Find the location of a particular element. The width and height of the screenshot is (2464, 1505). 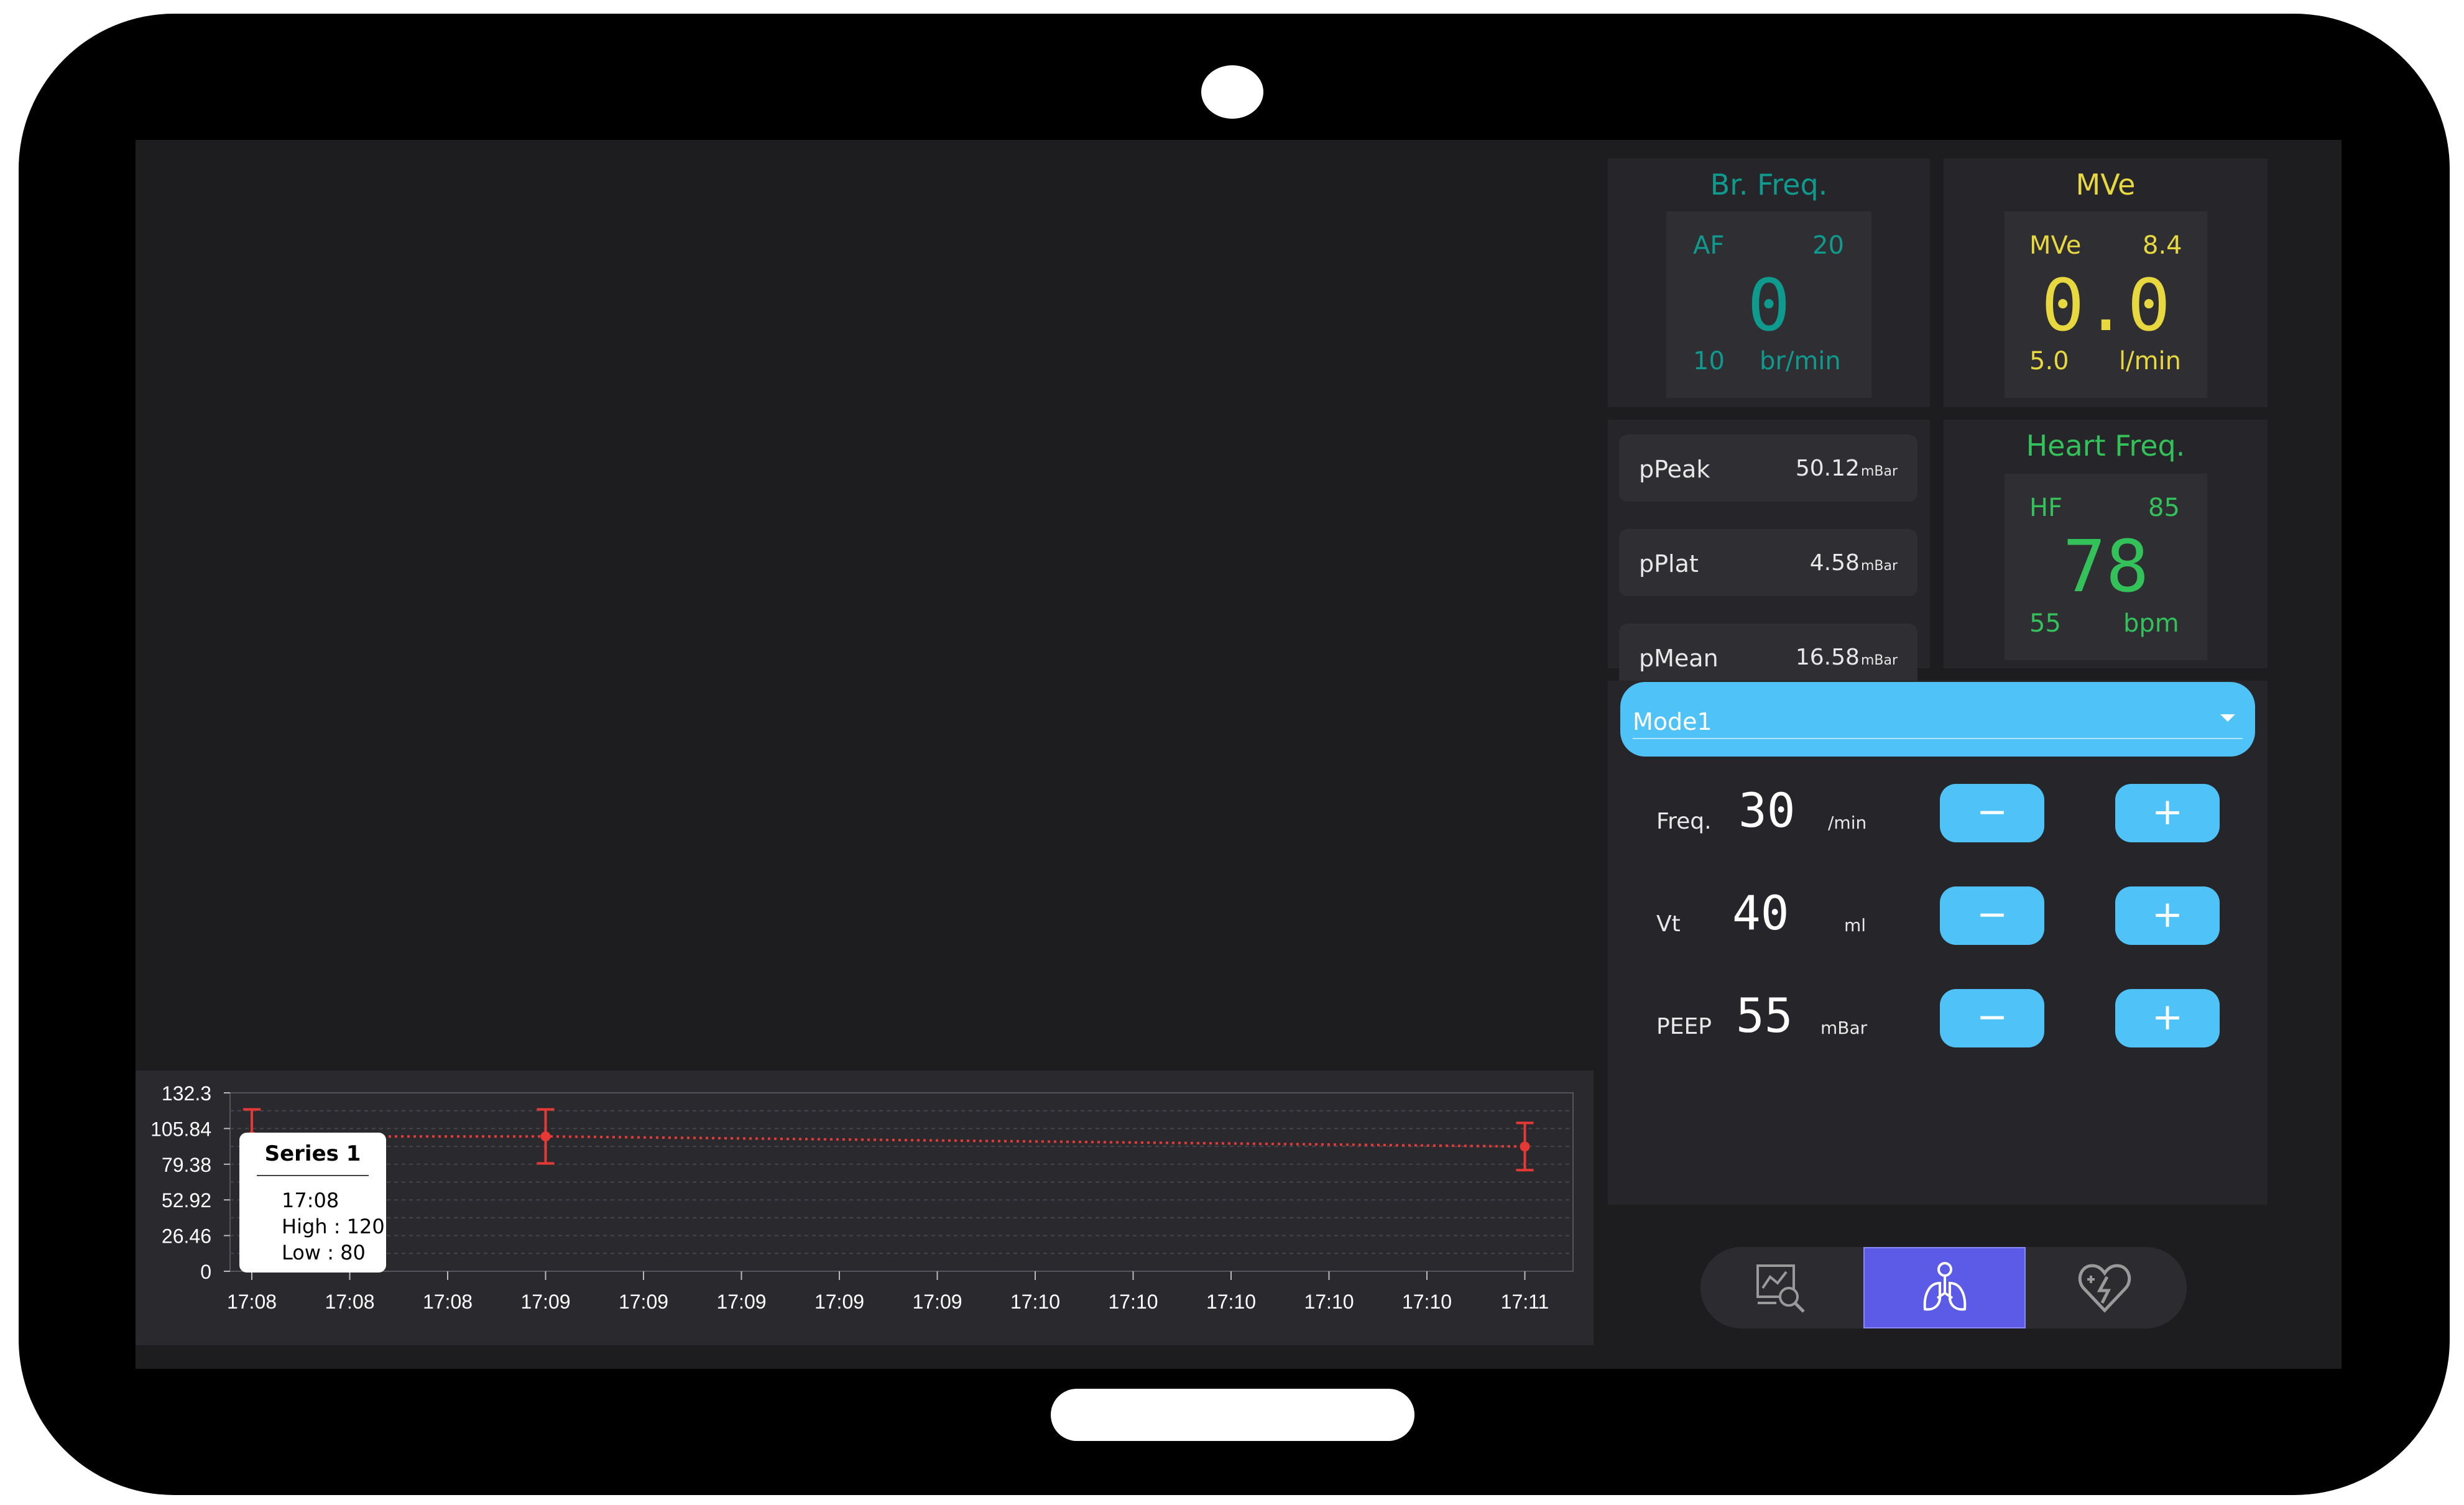

pressure-name: pPeak is located at coordinates (1674, 469).